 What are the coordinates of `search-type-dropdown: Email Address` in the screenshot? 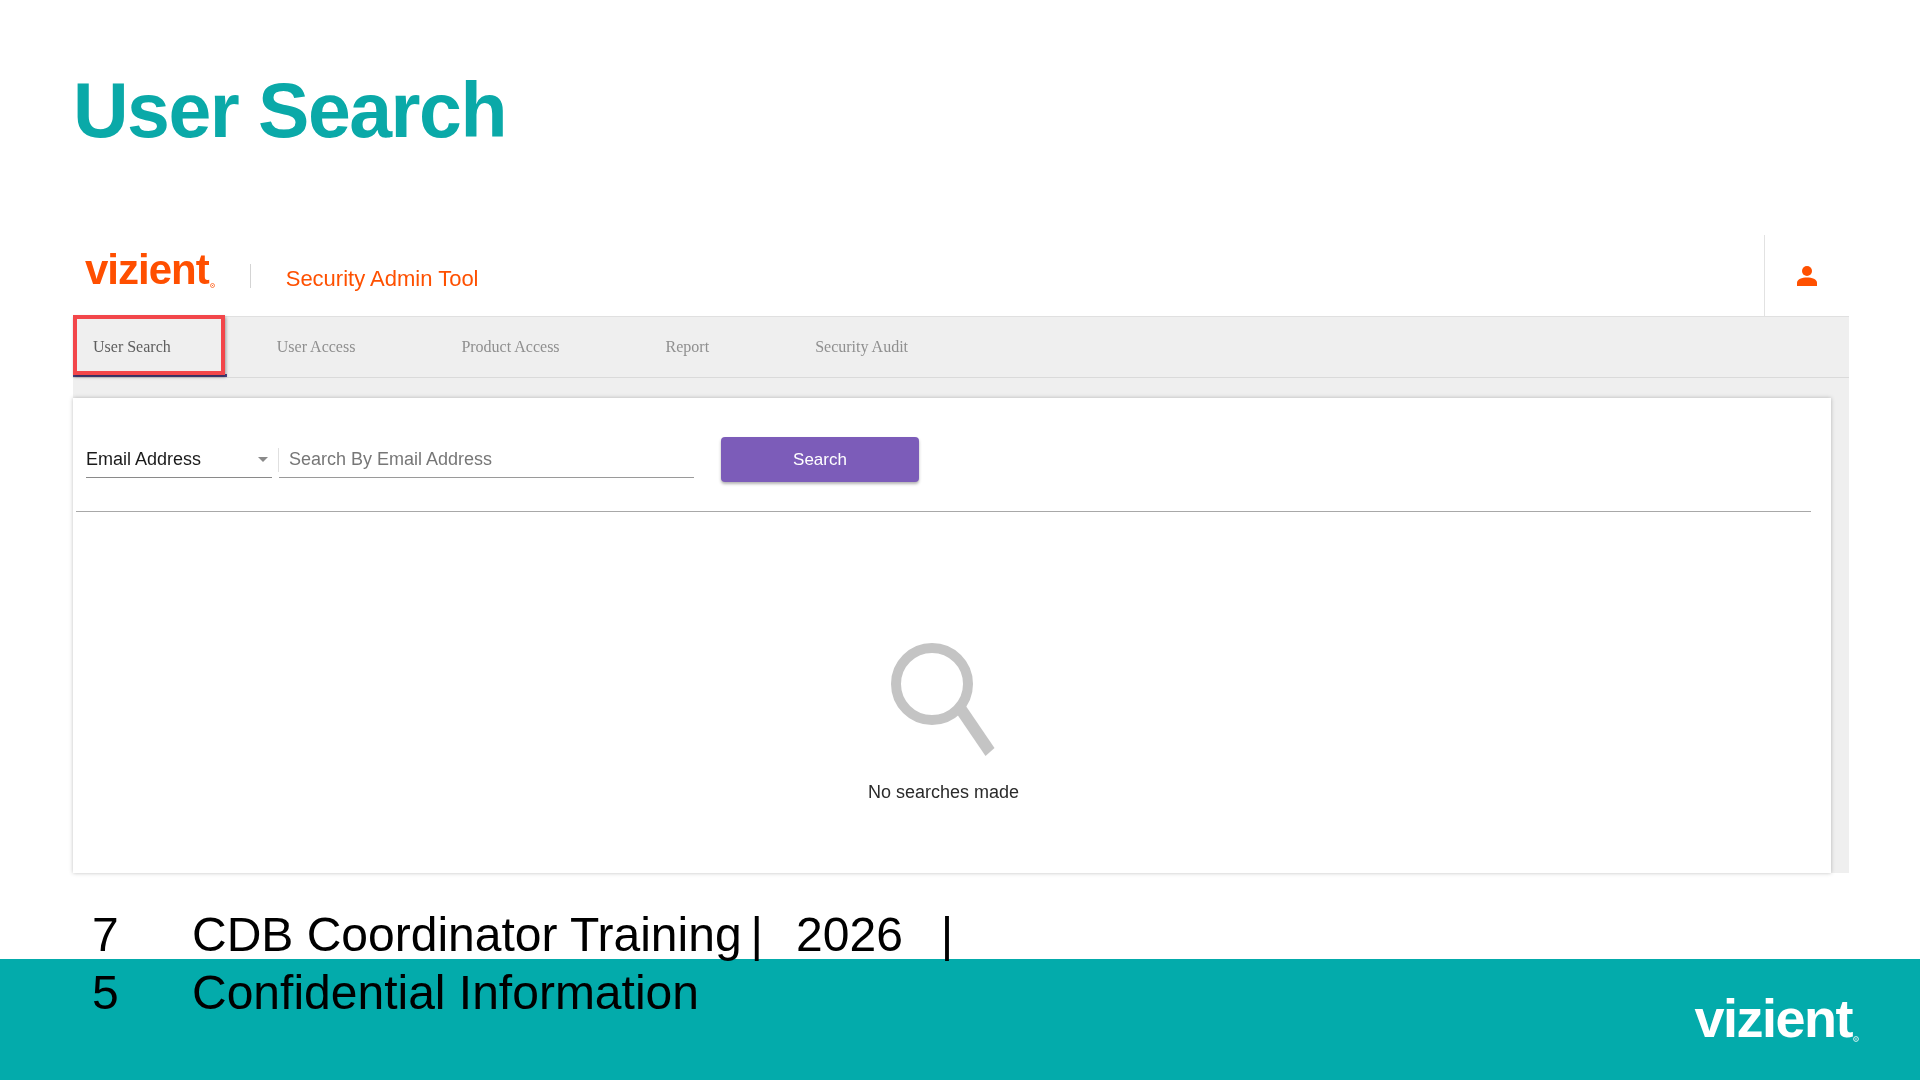 It's located at (179, 459).